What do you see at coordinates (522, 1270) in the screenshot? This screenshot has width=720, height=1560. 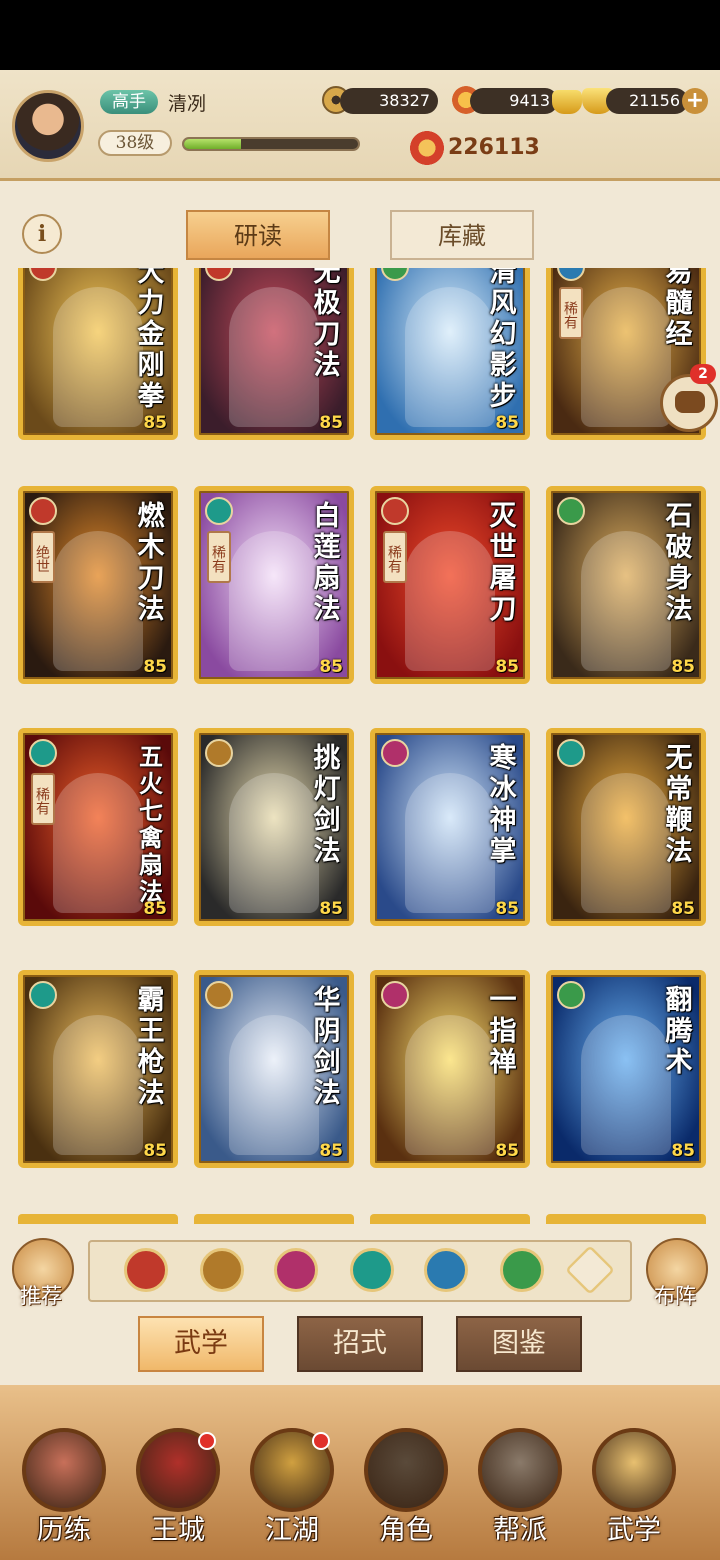 I see `step-filter-icon` at bounding box center [522, 1270].